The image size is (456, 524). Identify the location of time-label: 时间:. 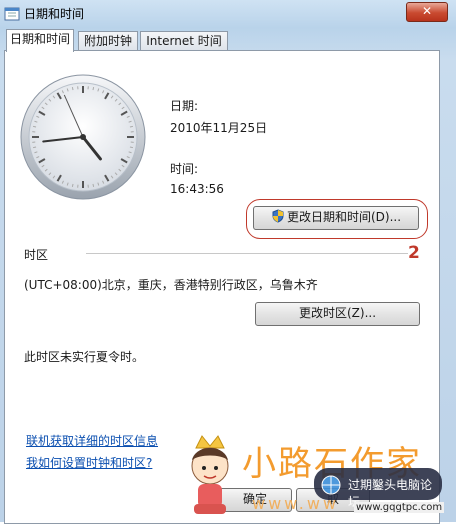
(184, 168).